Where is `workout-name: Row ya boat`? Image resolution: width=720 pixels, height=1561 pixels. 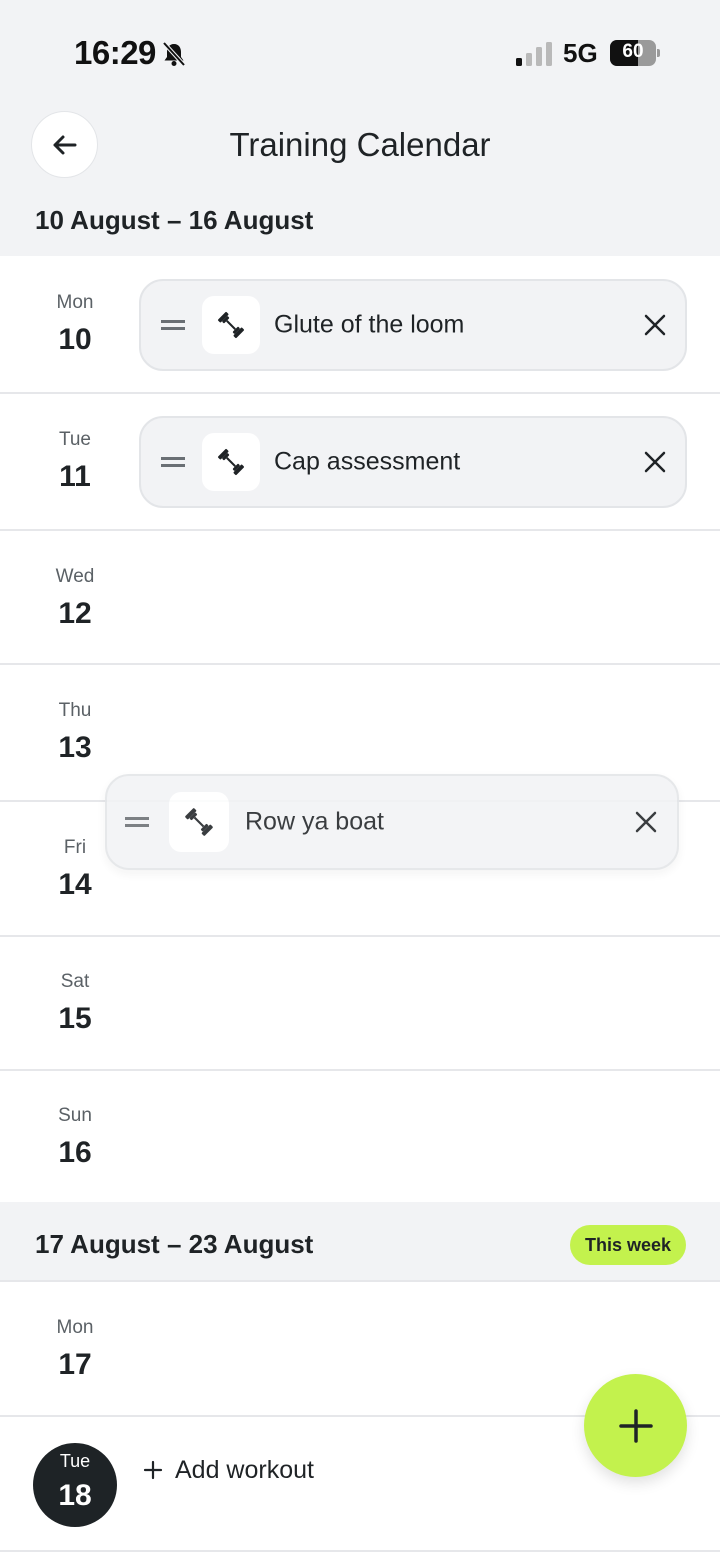
workout-name: Row ya boat is located at coordinates (314, 821).